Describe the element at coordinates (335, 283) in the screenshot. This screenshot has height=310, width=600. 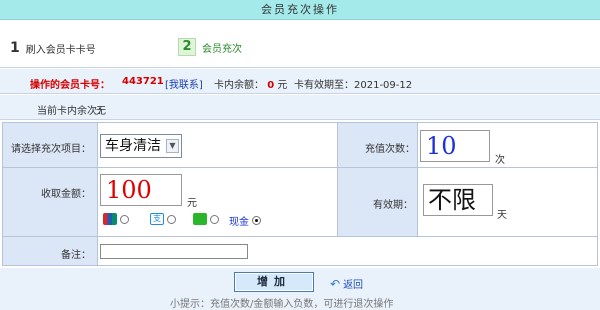
I see `back-arrow-icon: ↶` at that location.